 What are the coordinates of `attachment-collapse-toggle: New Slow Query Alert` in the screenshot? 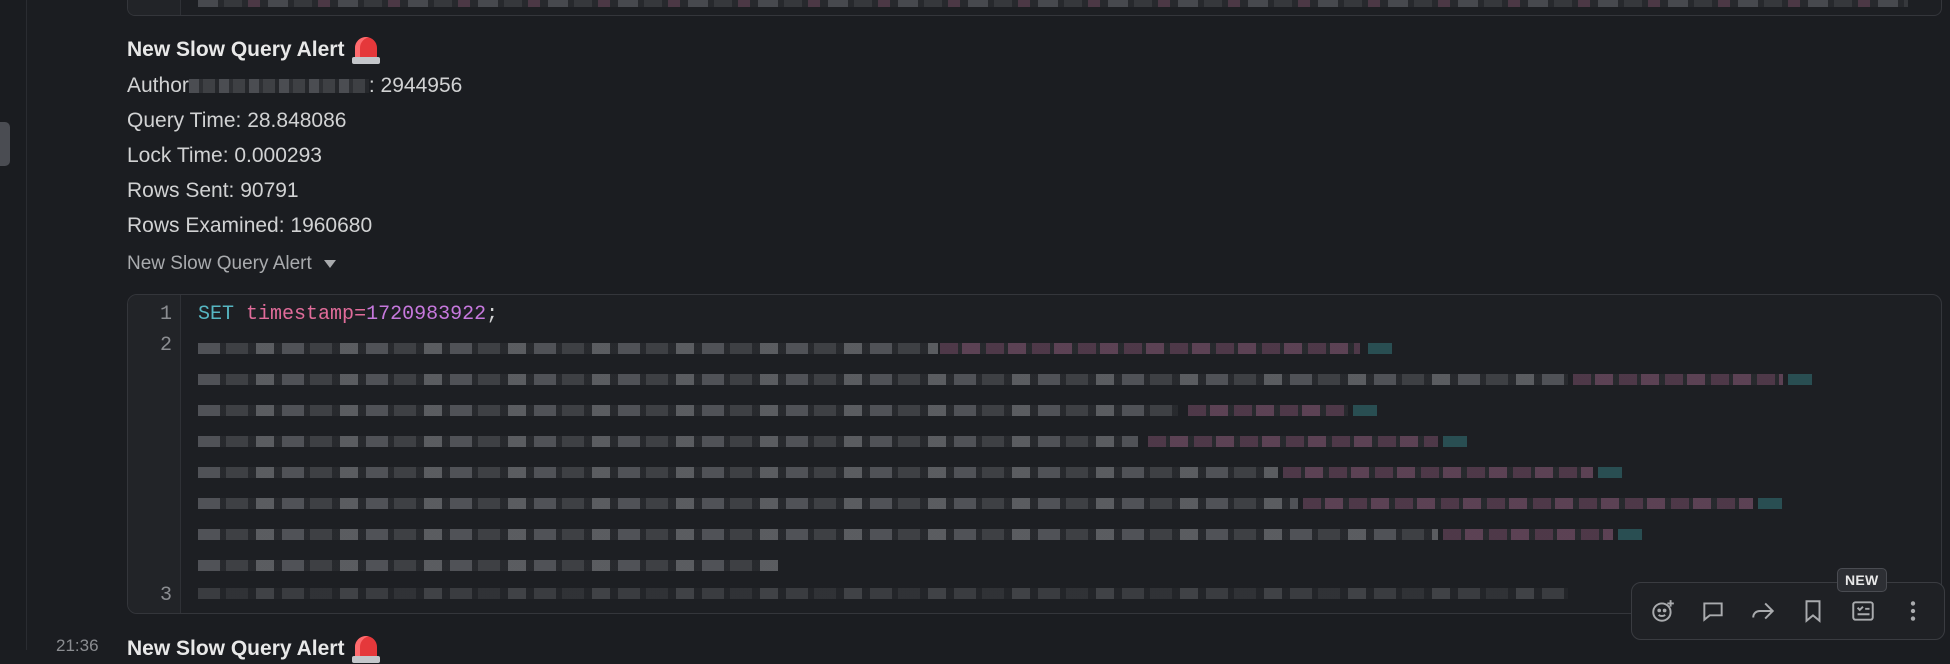 It's located at (1033, 264).